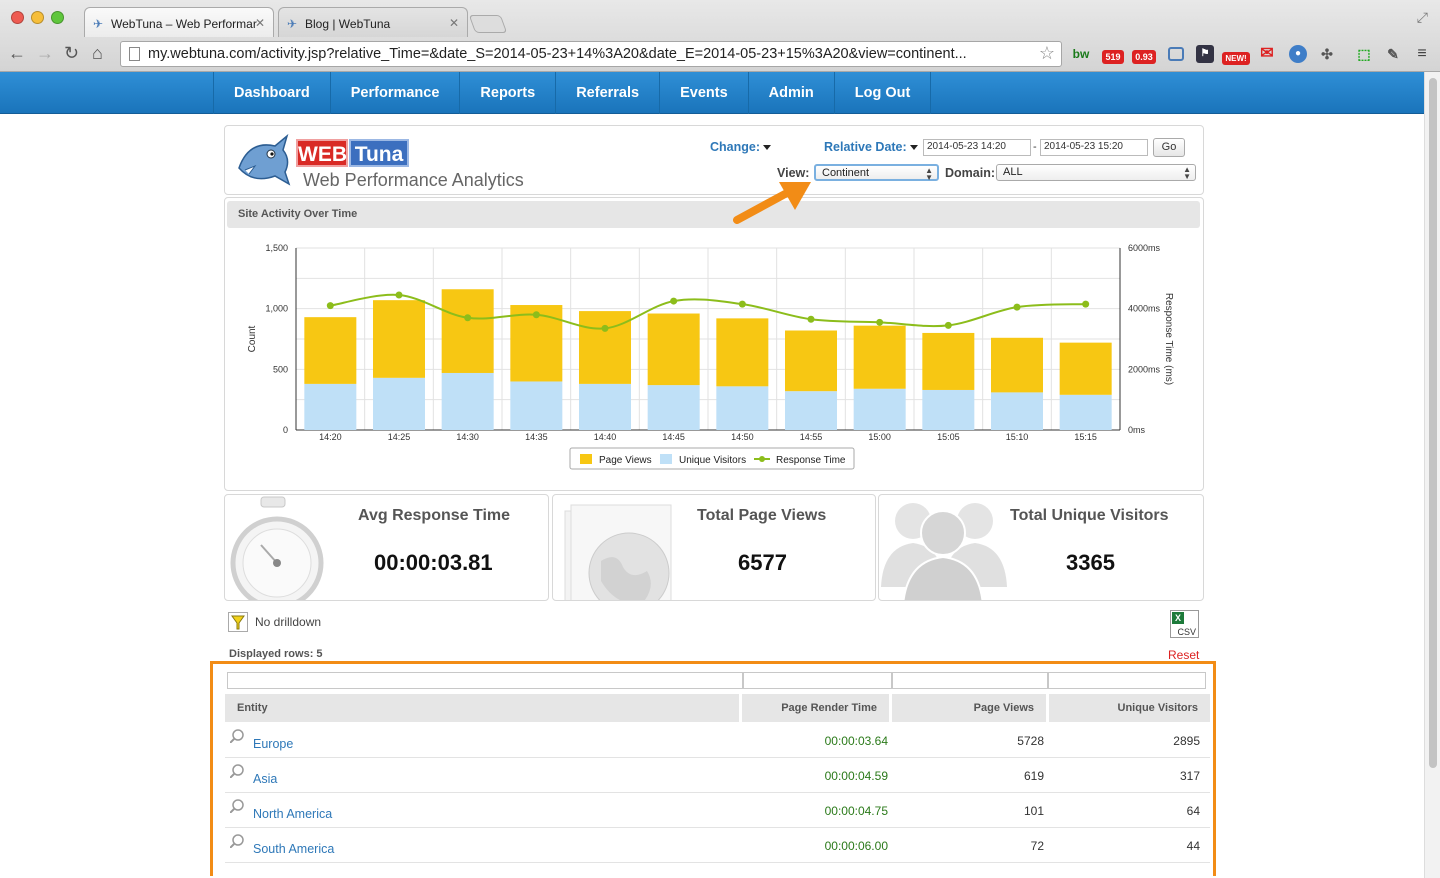 The image size is (1440, 878). What do you see at coordinates (292, 814) in the screenshot?
I see `entity-link: North America` at bounding box center [292, 814].